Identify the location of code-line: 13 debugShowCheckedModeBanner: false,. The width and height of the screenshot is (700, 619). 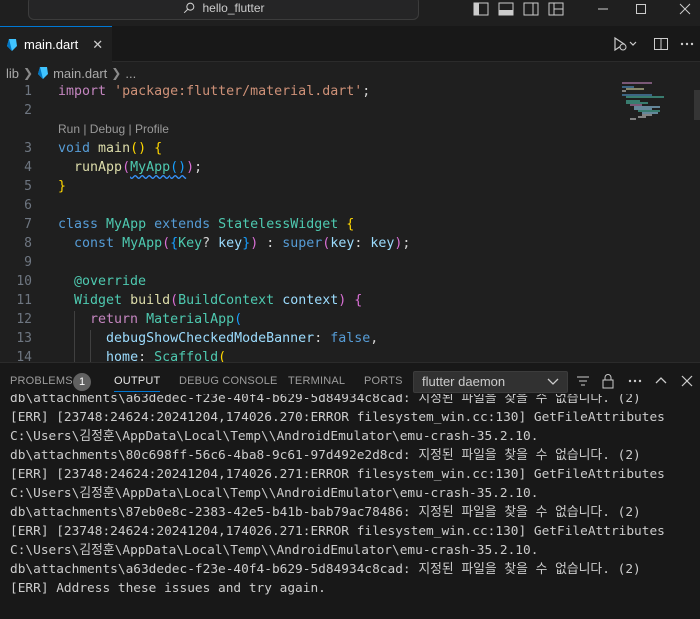
(310, 338).